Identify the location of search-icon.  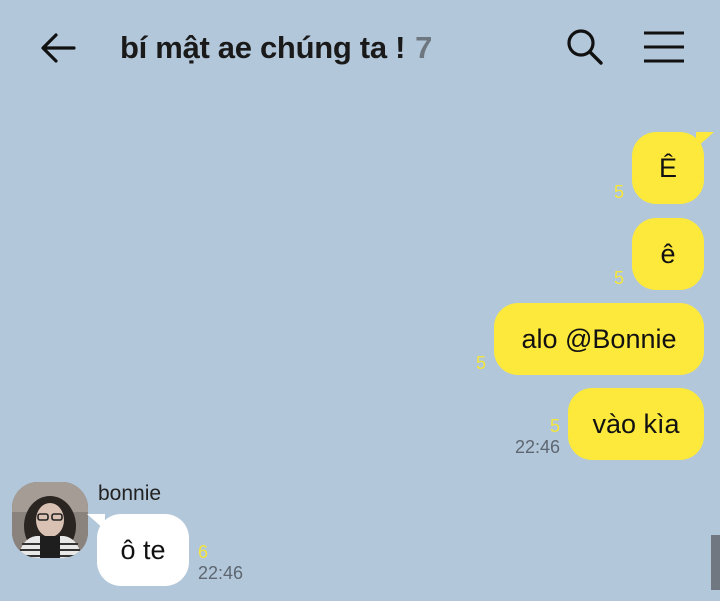
(585, 47).